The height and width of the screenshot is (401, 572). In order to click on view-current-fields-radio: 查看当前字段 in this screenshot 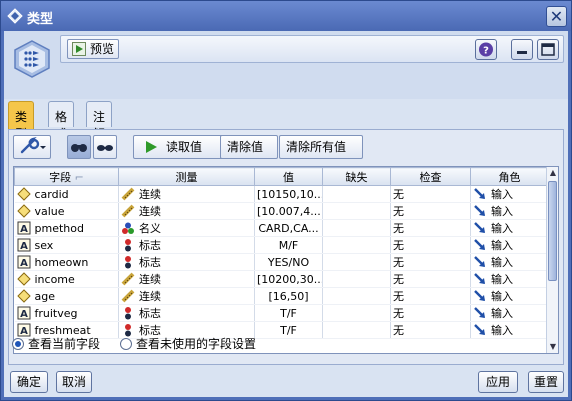, I will do `click(56, 343)`.